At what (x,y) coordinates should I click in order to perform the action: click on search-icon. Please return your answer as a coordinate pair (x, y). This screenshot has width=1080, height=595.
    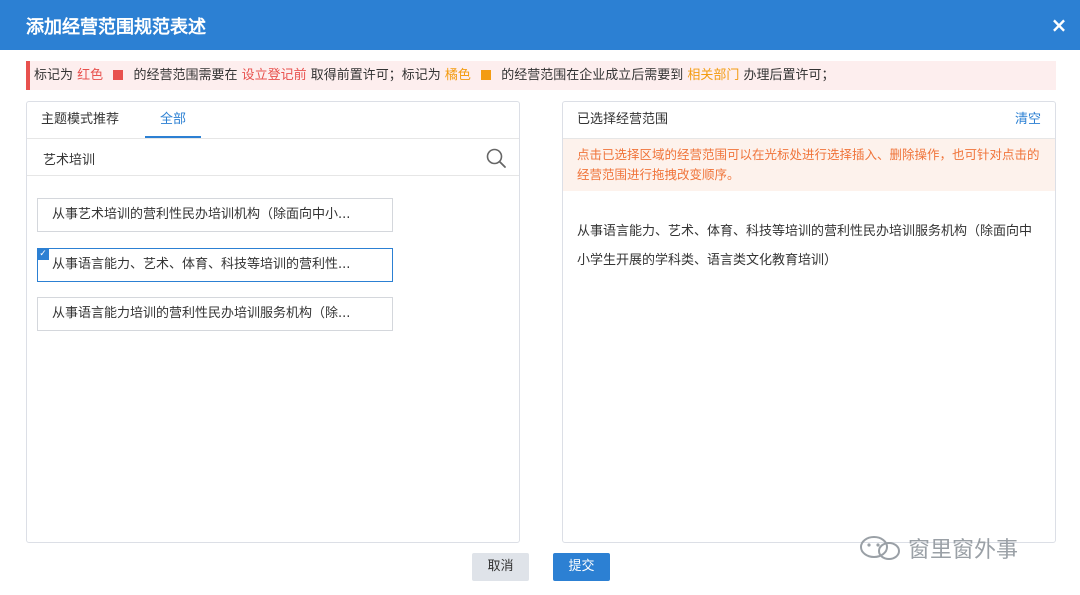
    Looking at the image, I should click on (496, 158).